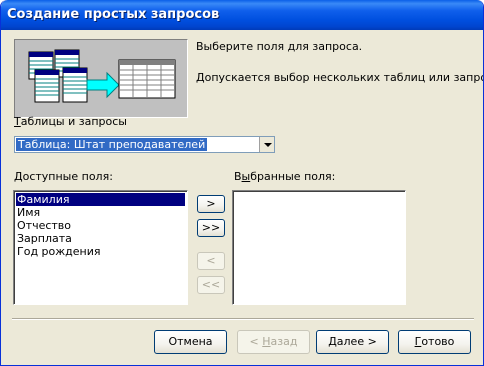  I want to click on chevron-down-icon, so click(266, 144).